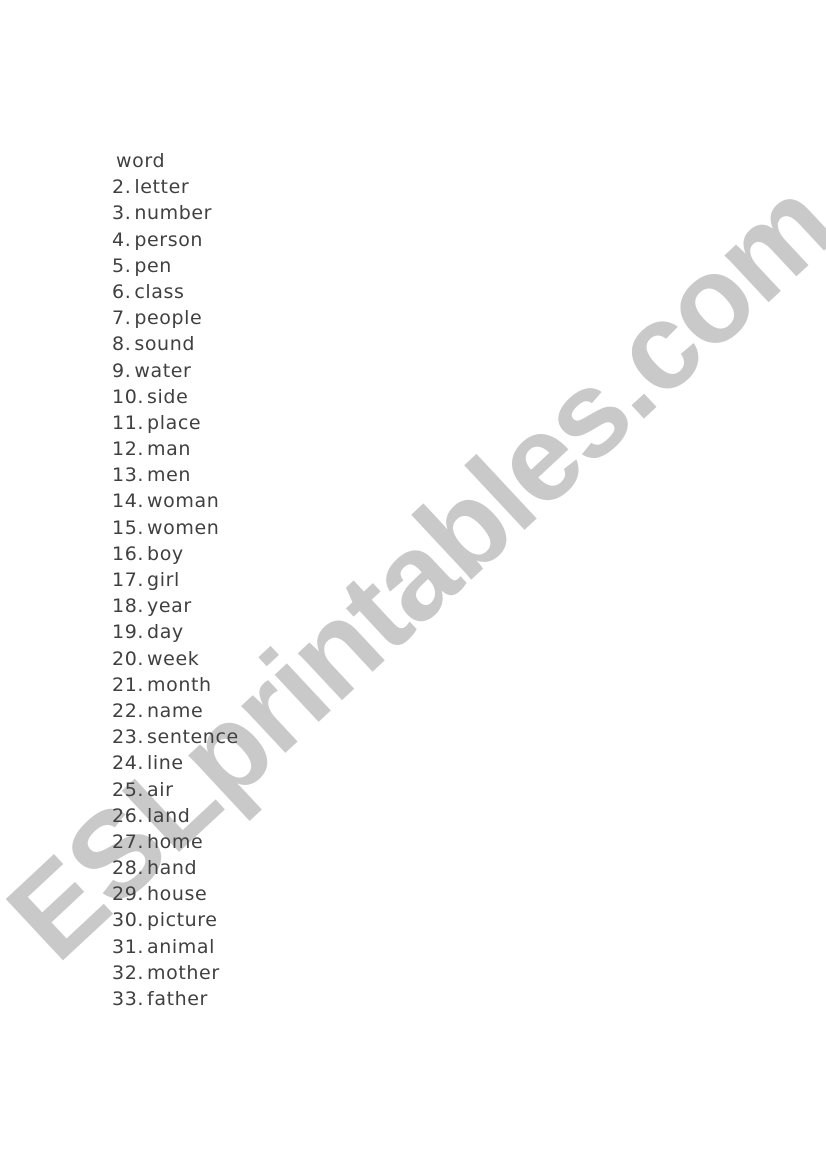 The image size is (826, 1169). What do you see at coordinates (128, 946) in the screenshot?
I see `list-number: 31.` at bounding box center [128, 946].